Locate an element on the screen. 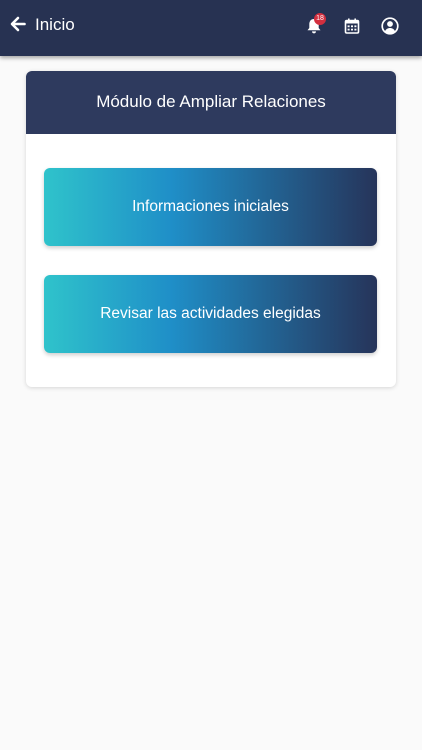  profile-button is located at coordinates (390, 26).